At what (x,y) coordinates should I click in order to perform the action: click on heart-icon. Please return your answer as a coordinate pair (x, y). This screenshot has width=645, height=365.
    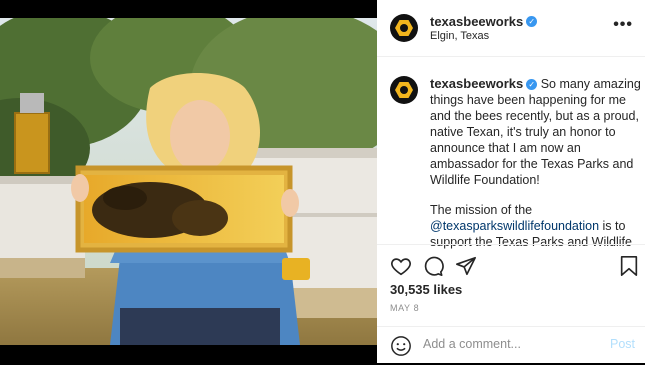
    Looking at the image, I should click on (401, 266).